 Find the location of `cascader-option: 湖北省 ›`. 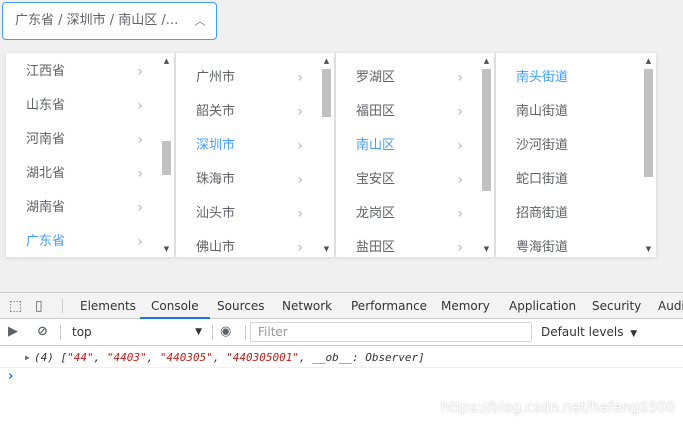

cascader-option: 湖北省 › is located at coordinates (82, 174).